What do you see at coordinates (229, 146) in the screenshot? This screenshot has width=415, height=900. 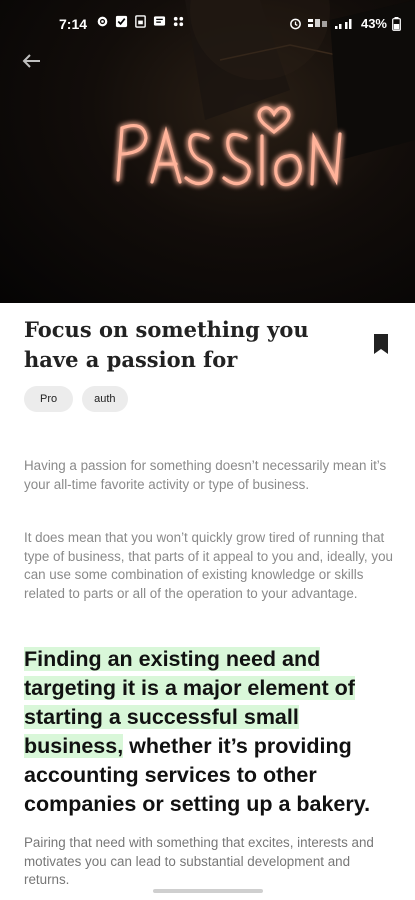 I see `passion-neon-text` at bounding box center [229, 146].